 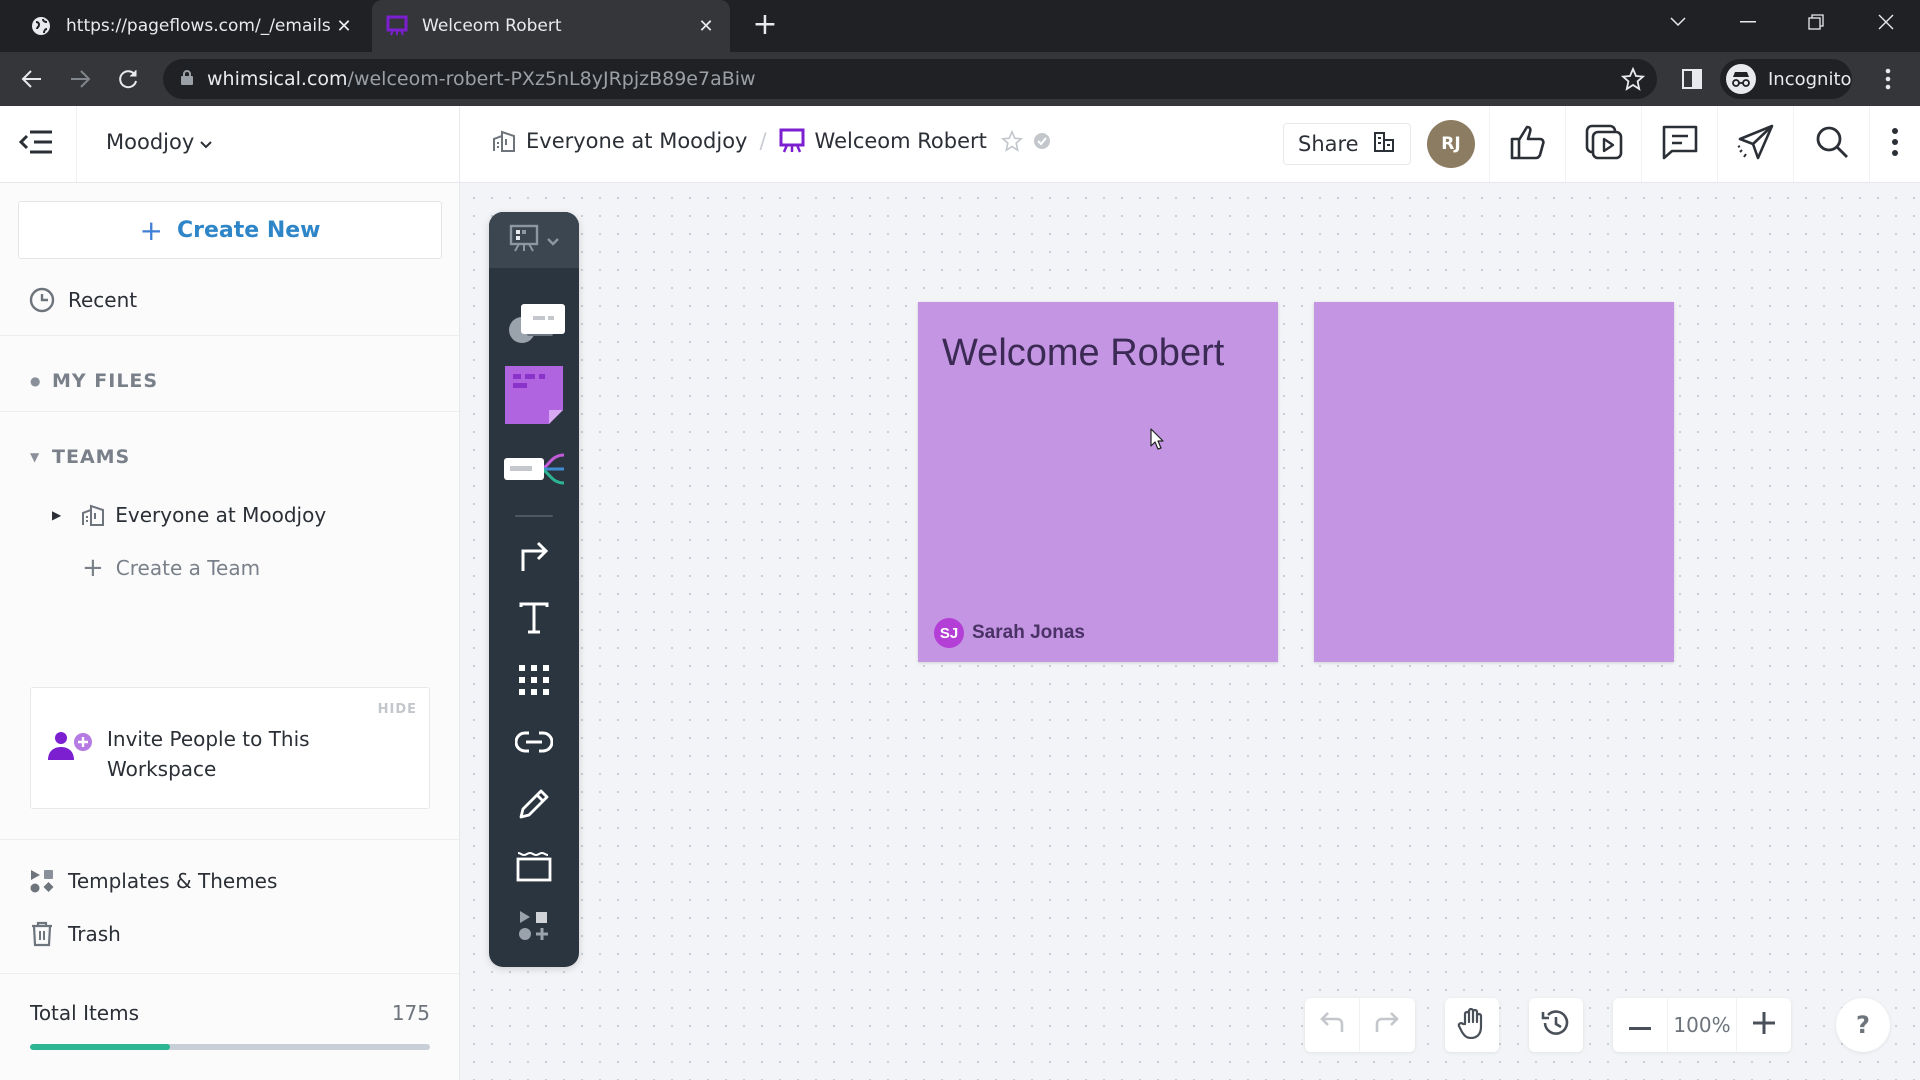 I want to click on tool-grid, so click(x=534, y=682).